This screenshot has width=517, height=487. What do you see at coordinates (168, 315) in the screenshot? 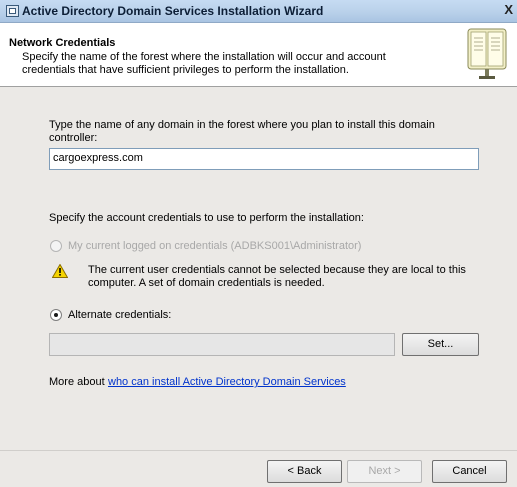
I see `alternate-credentials-label: Alternate credentials:` at bounding box center [168, 315].